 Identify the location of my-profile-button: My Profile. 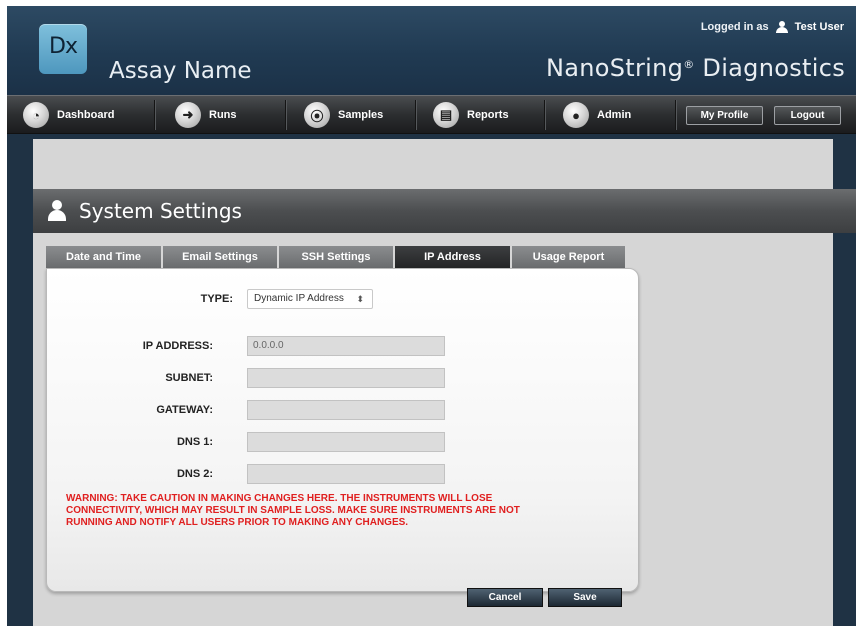
(724, 115).